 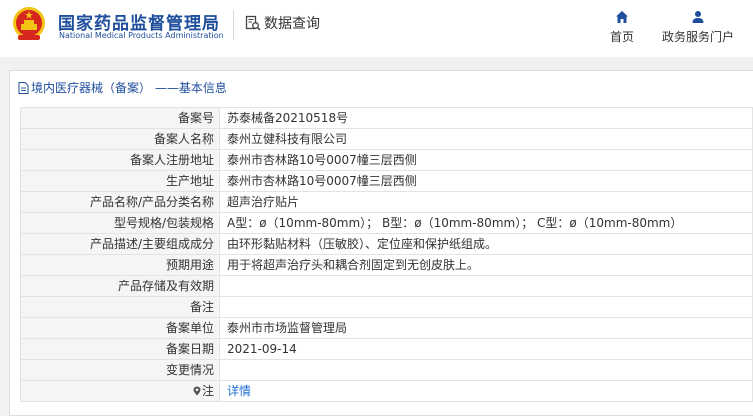 I want to click on data-query-link: 数据查询, so click(x=282, y=23).